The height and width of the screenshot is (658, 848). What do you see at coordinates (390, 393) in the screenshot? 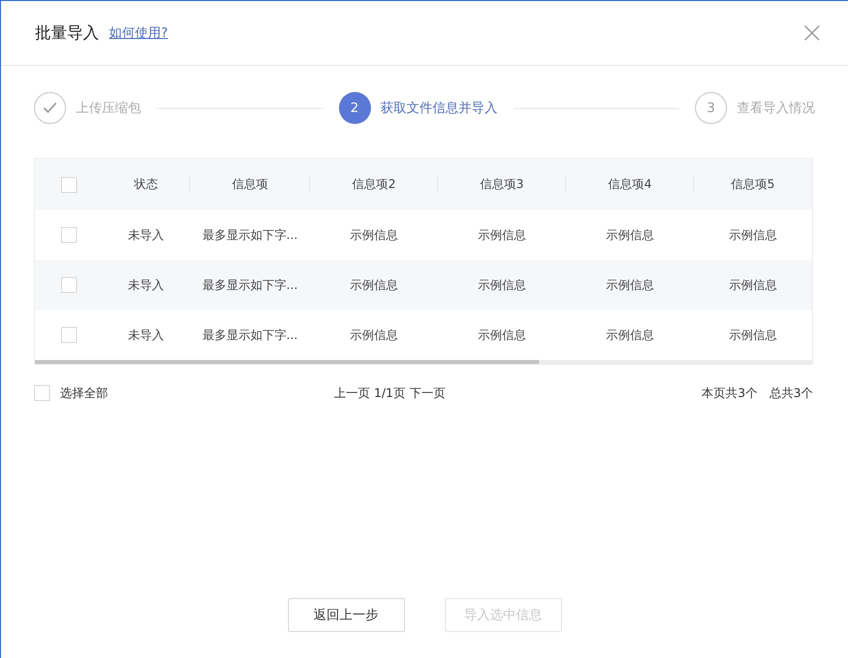
I see `page-indicator: 1/1页` at bounding box center [390, 393].